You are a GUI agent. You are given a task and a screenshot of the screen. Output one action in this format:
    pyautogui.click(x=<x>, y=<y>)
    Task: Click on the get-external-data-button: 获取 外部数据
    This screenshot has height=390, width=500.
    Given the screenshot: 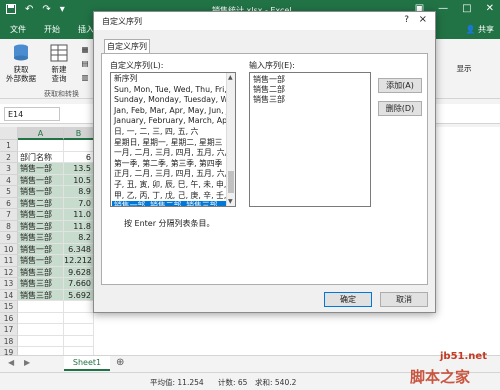 What is the action you would take?
    pyautogui.click(x=21, y=63)
    